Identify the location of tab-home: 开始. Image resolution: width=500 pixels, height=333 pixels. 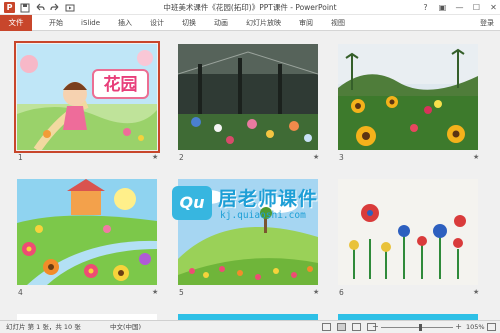
(56, 23).